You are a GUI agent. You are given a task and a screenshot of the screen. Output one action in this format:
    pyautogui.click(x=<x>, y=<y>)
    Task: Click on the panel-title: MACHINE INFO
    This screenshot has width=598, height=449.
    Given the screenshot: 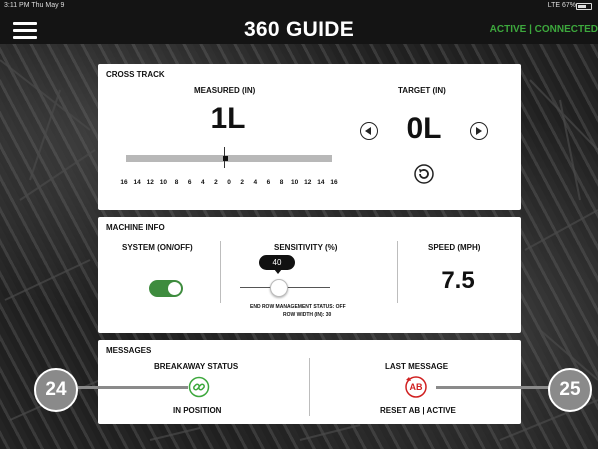 What is the action you would take?
    pyautogui.click(x=135, y=227)
    